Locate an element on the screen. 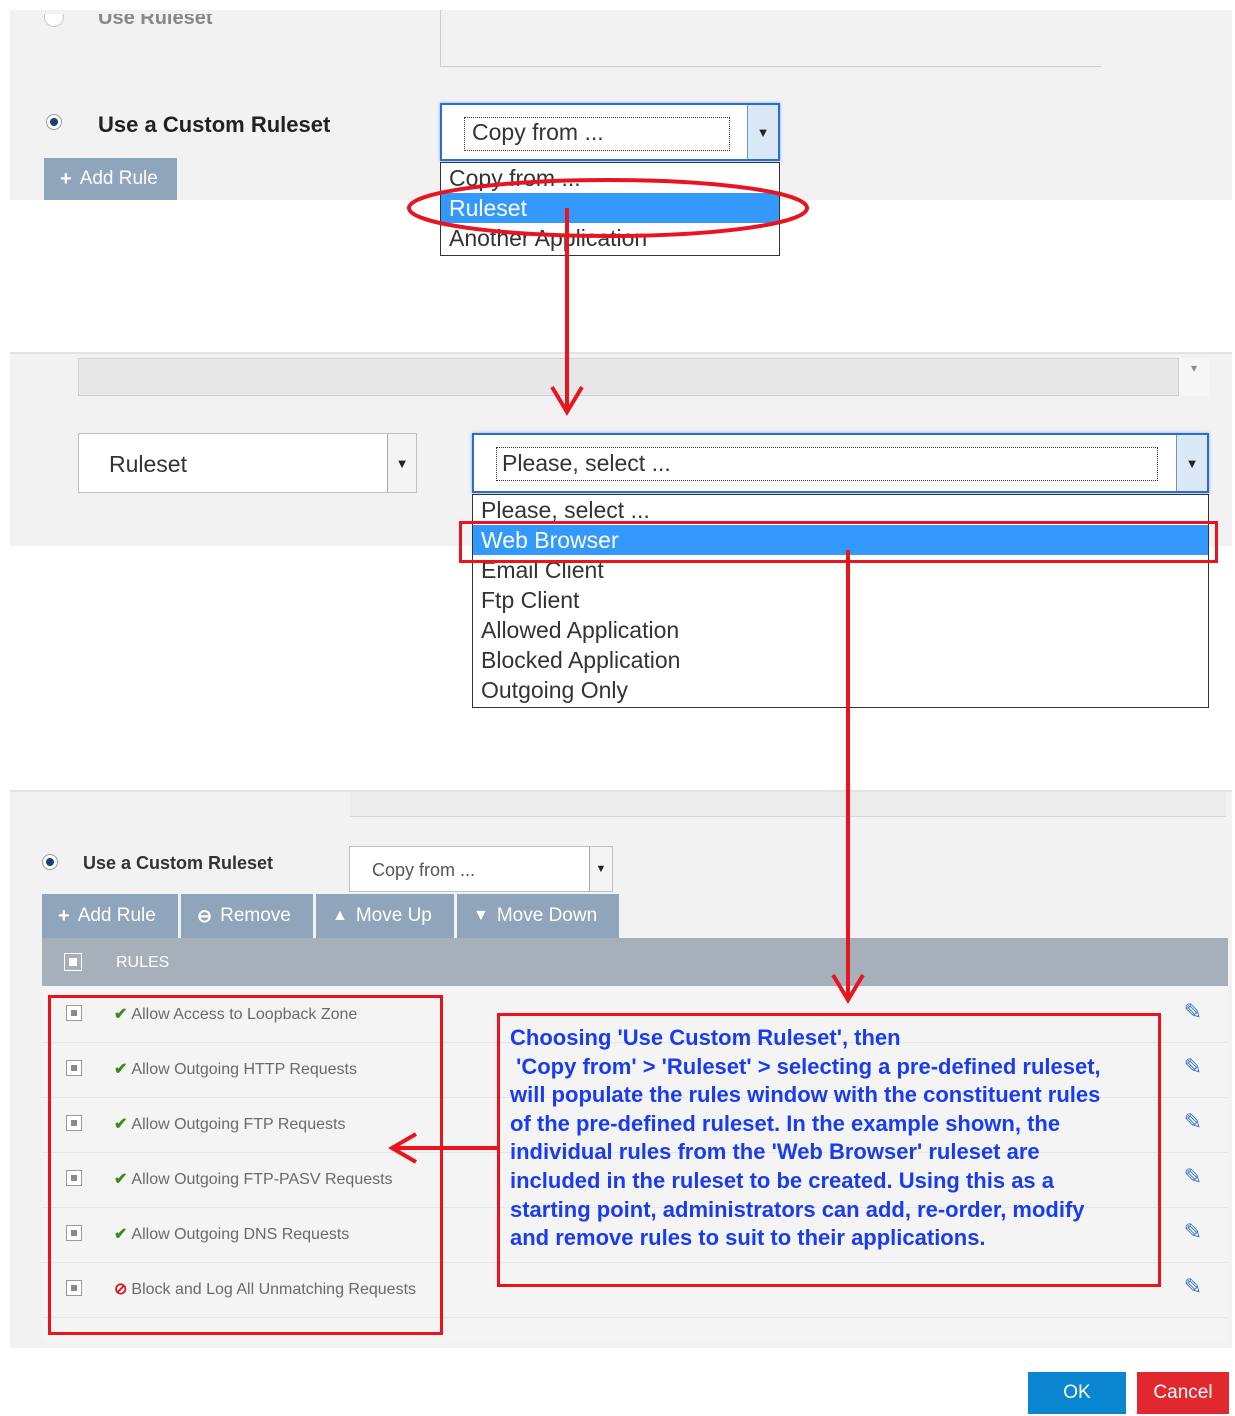  annotation-ellipse is located at coordinates (608, 208).